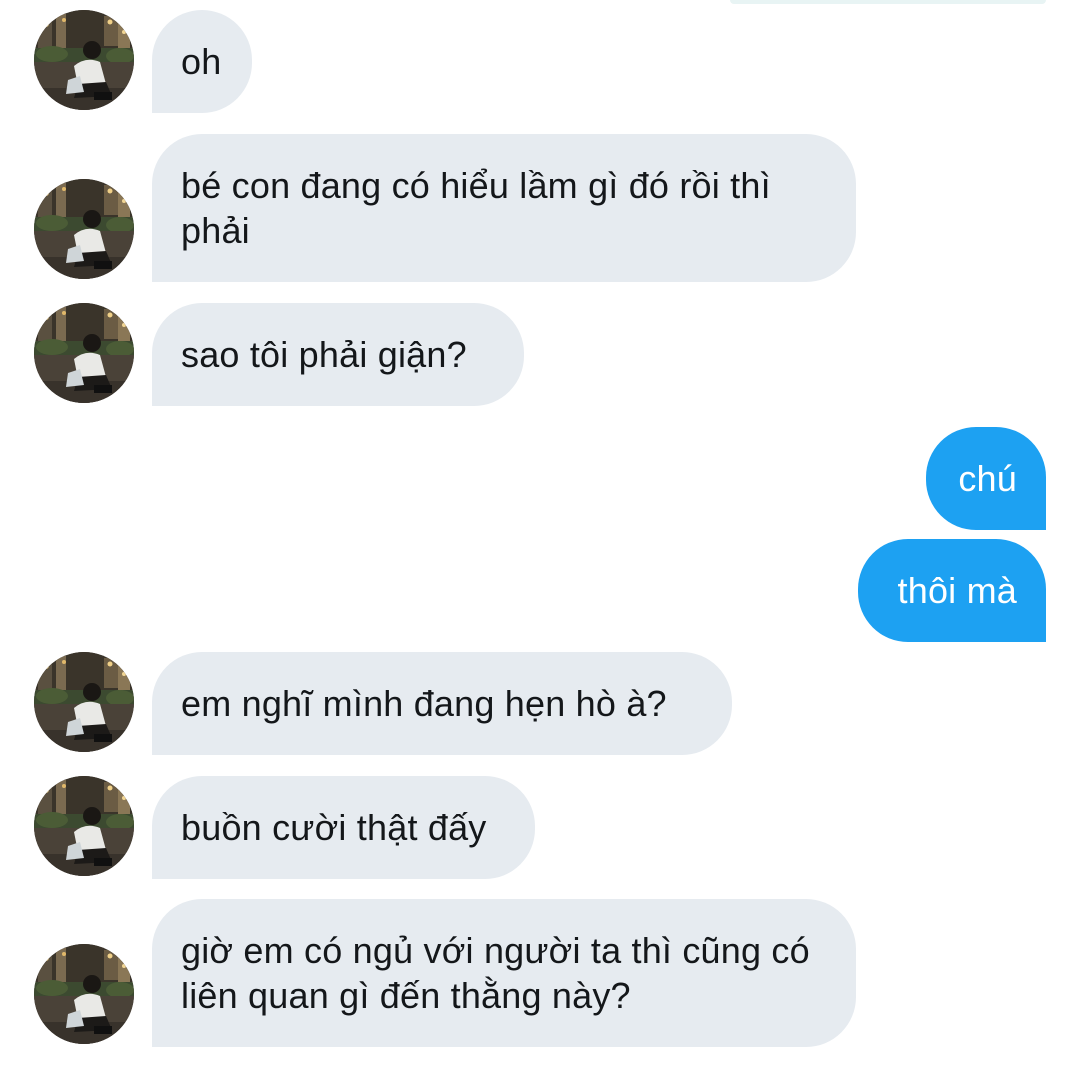 The height and width of the screenshot is (1069, 1079). I want to click on incoming-message-bubble: buồn cười thật đấy, so click(343, 827).